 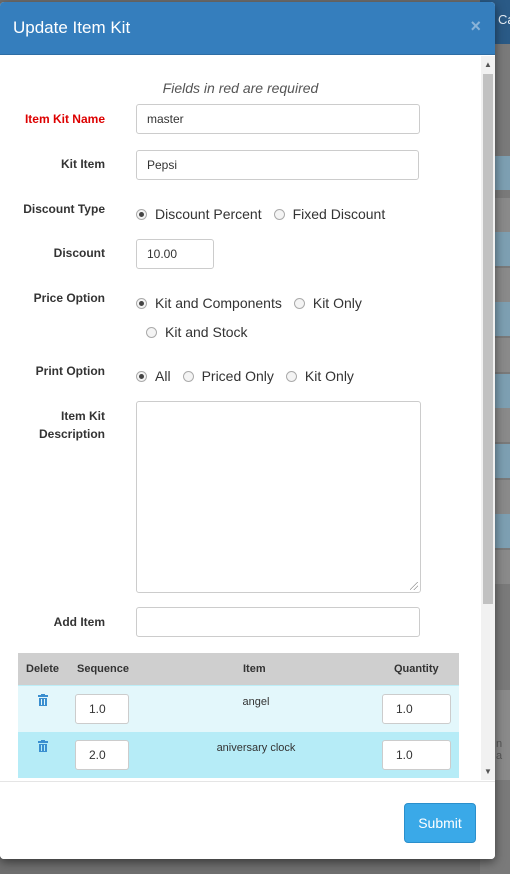 What do you see at coordinates (79, 253) in the screenshot?
I see `discount-label: Discount` at bounding box center [79, 253].